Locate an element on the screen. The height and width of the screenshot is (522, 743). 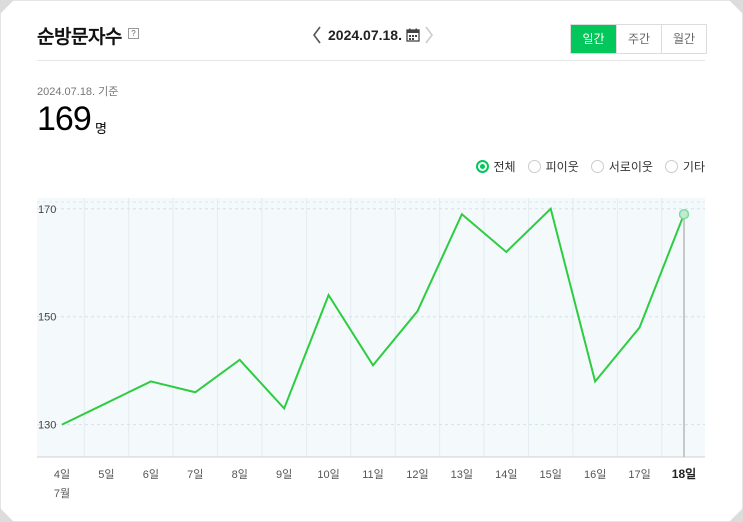
x-tick-label: 9일 is located at coordinates (284, 474).